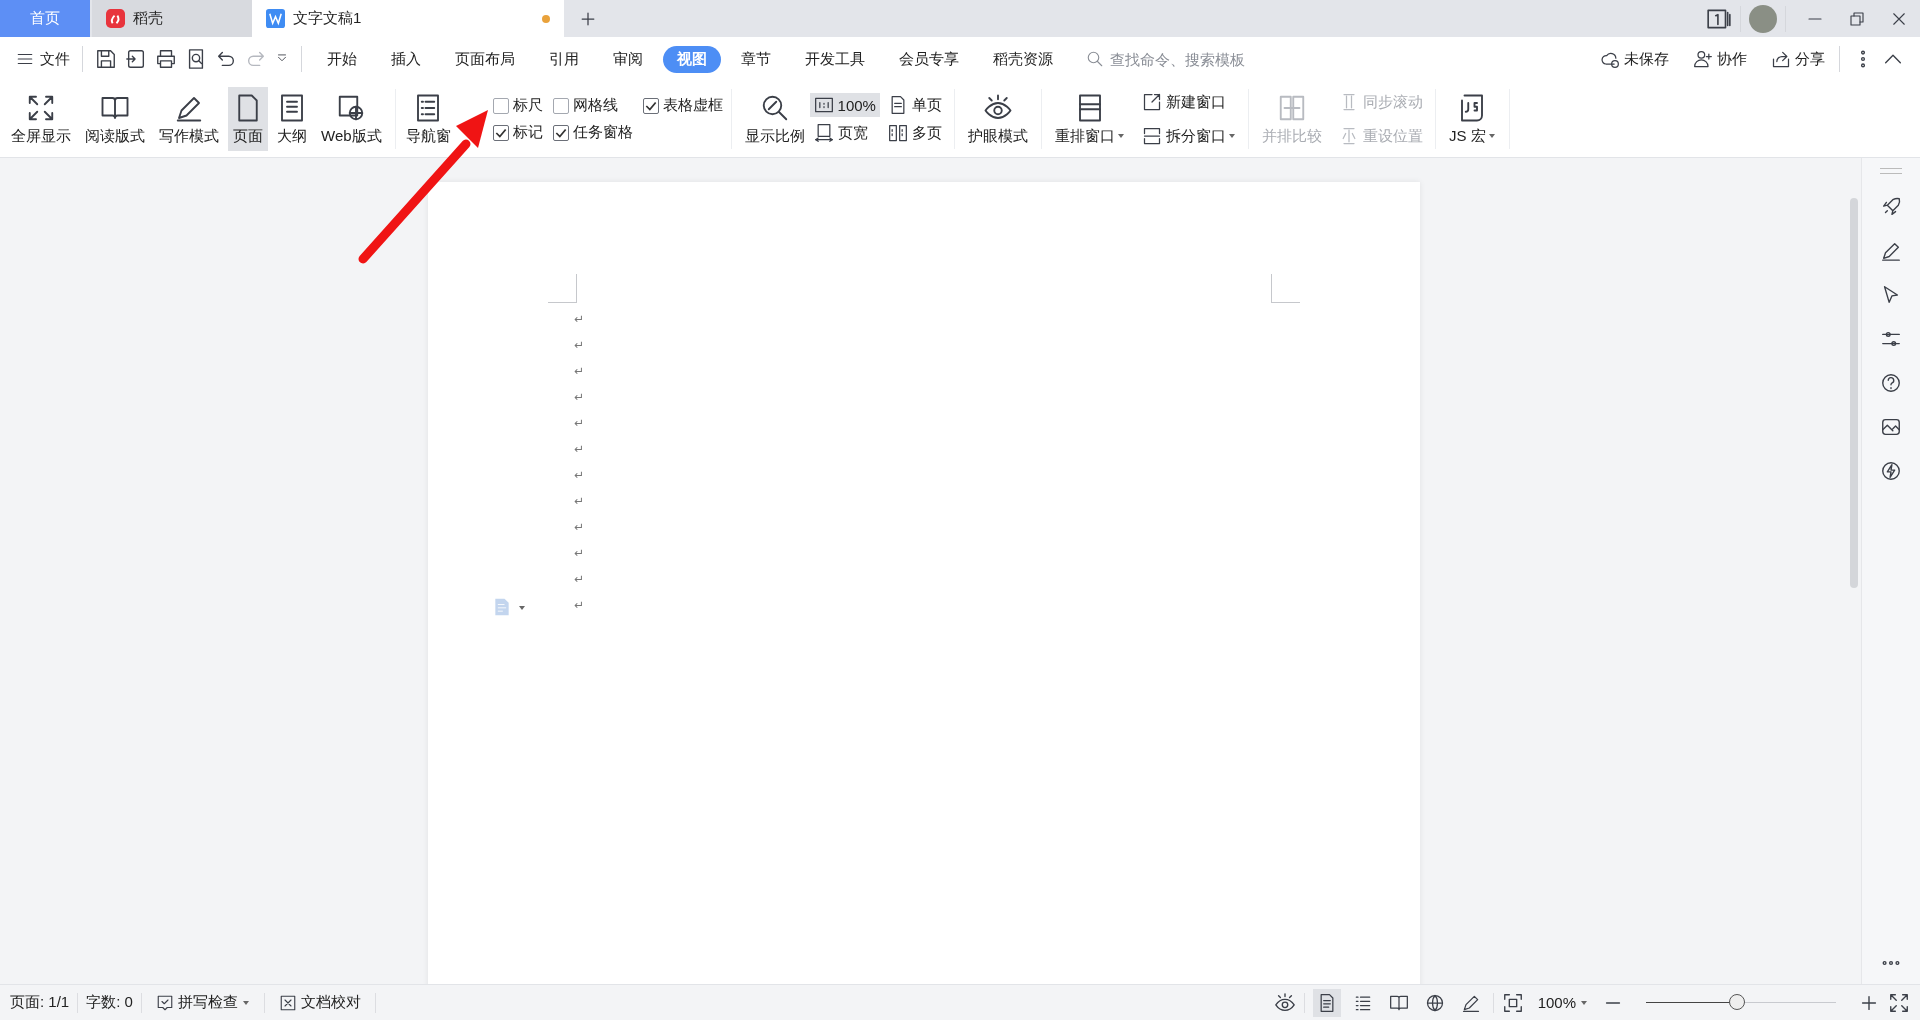  Describe the element at coordinates (189, 119) in the screenshot. I see `view-mode-button: 写作模式` at that location.